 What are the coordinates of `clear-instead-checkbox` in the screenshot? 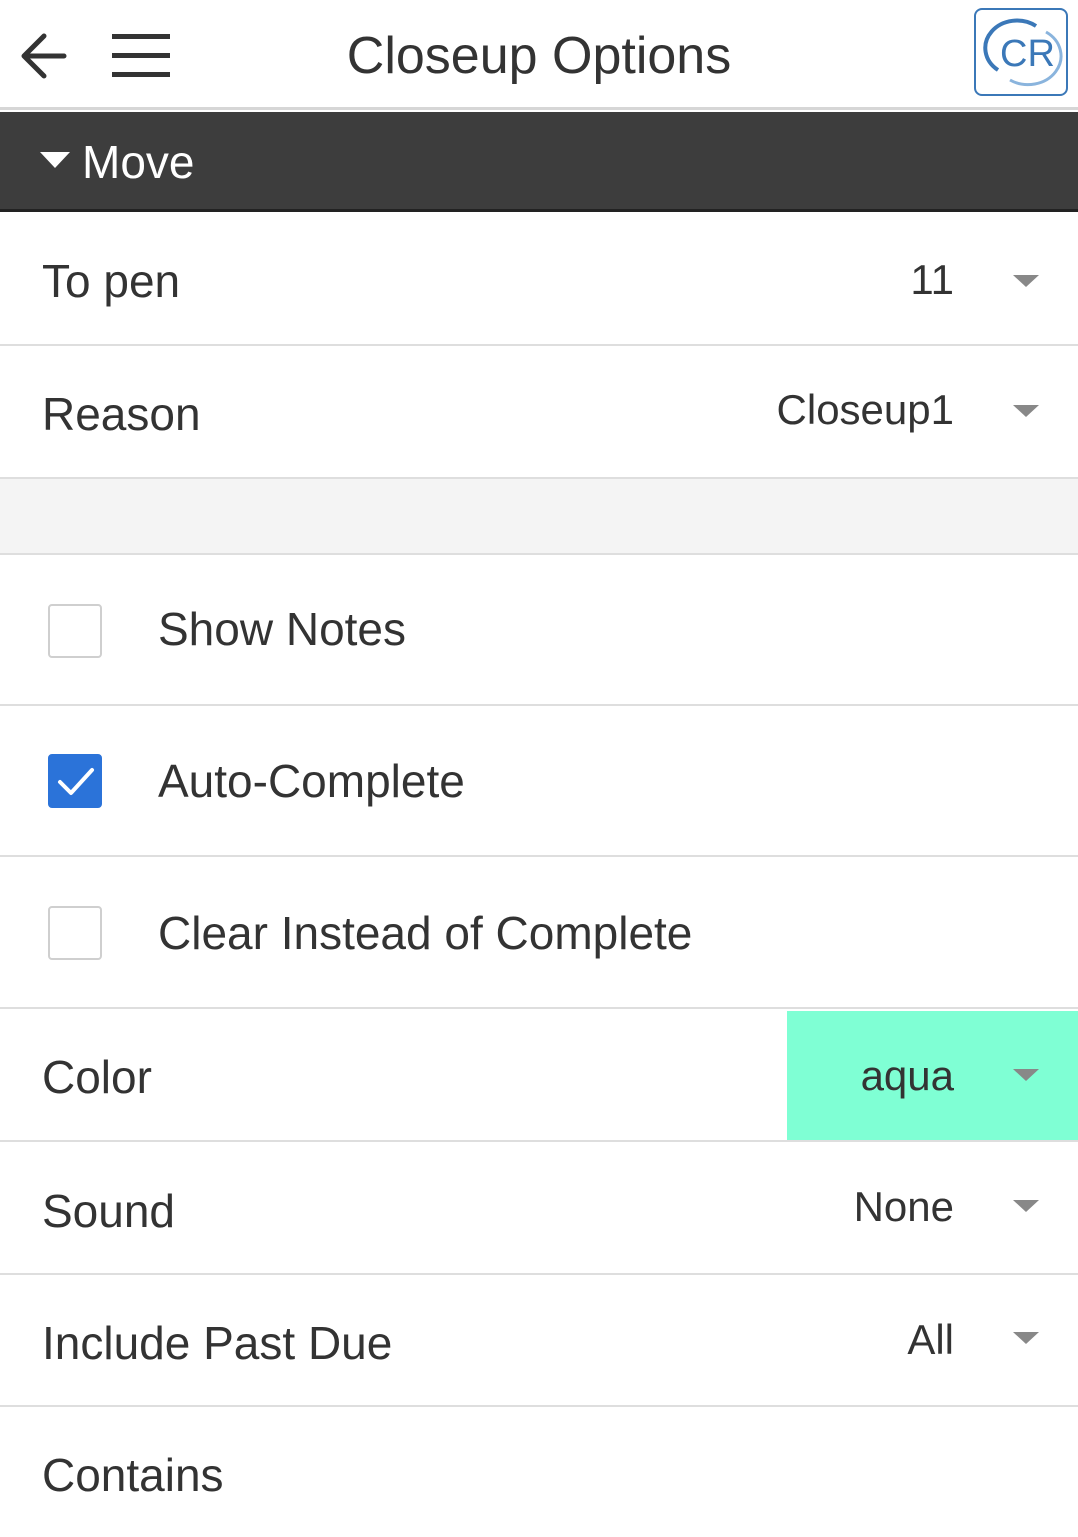 It's located at (75, 933).